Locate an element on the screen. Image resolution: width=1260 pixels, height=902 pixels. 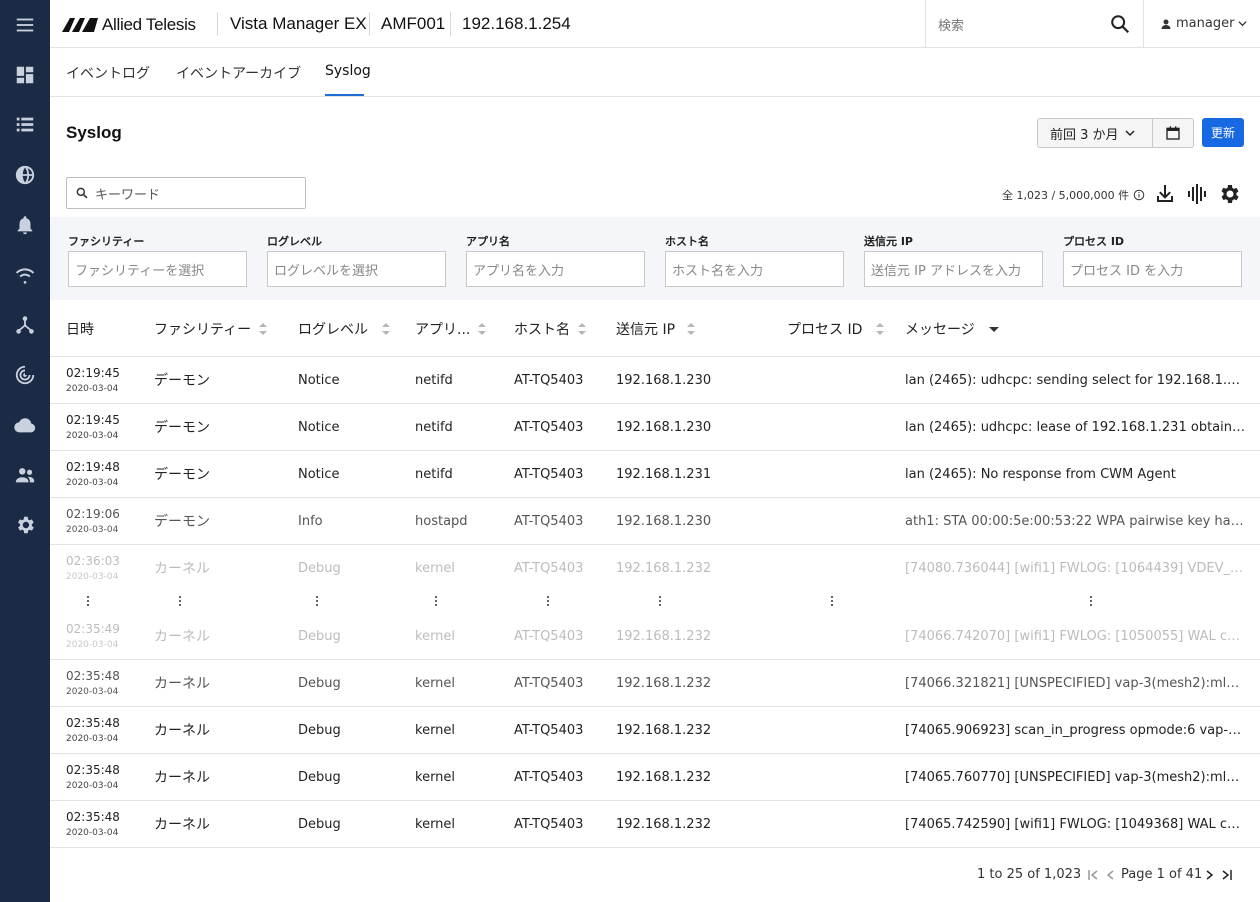
column-header-source-ip: 送信元 IP is located at coordinates (656, 329).